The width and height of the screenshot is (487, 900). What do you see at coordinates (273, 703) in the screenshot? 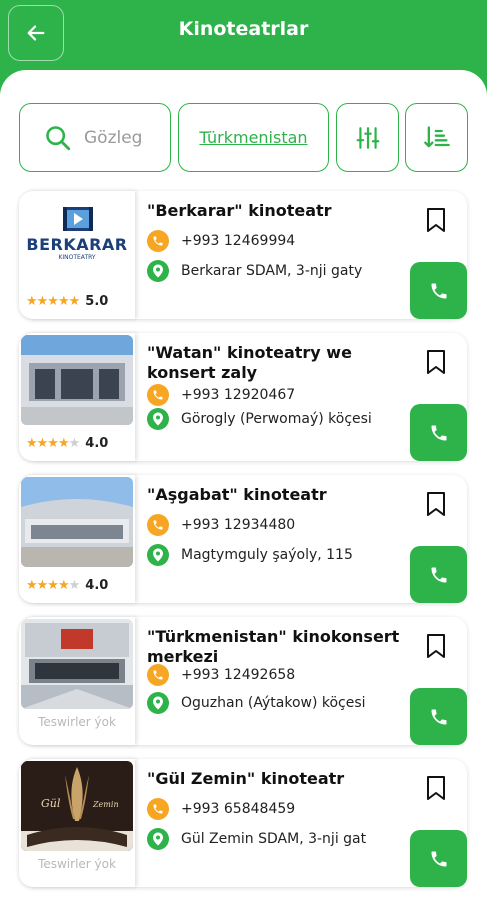
I see `address: Oguzhan (Aýtakow) köçesi` at bounding box center [273, 703].